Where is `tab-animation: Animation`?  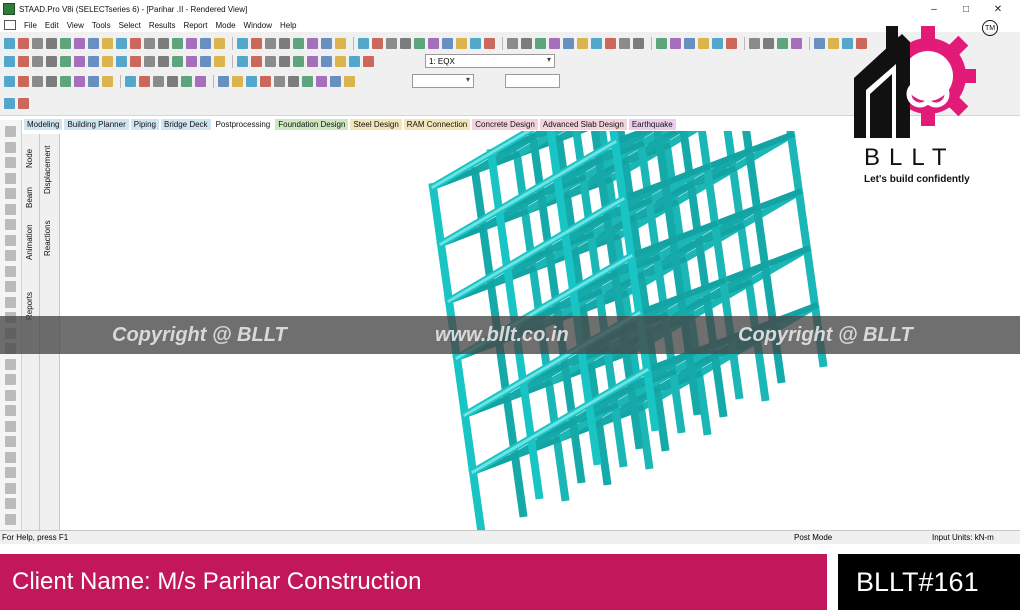 tab-animation: Animation is located at coordinates (29, 242).